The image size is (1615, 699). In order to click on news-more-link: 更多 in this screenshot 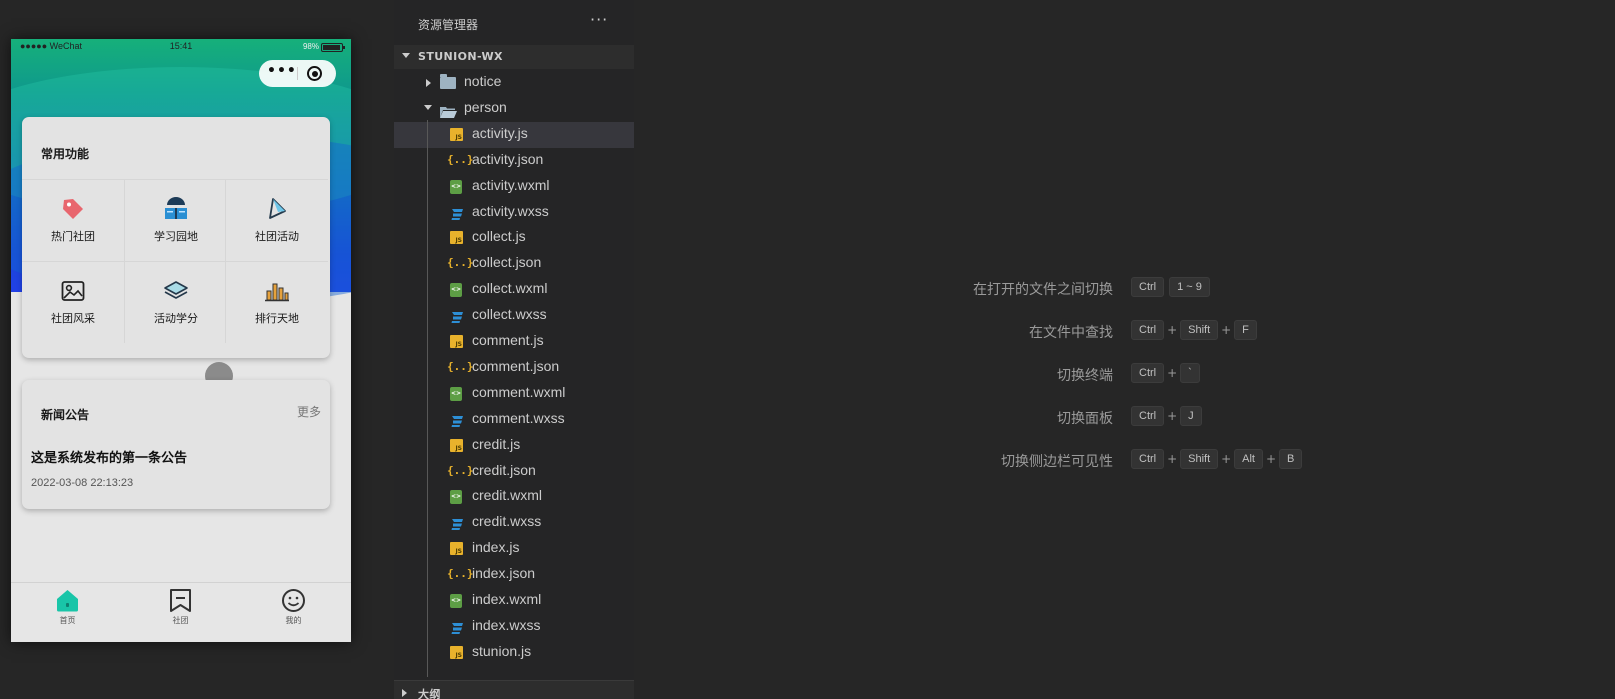, I will do `click(309, 411)`.